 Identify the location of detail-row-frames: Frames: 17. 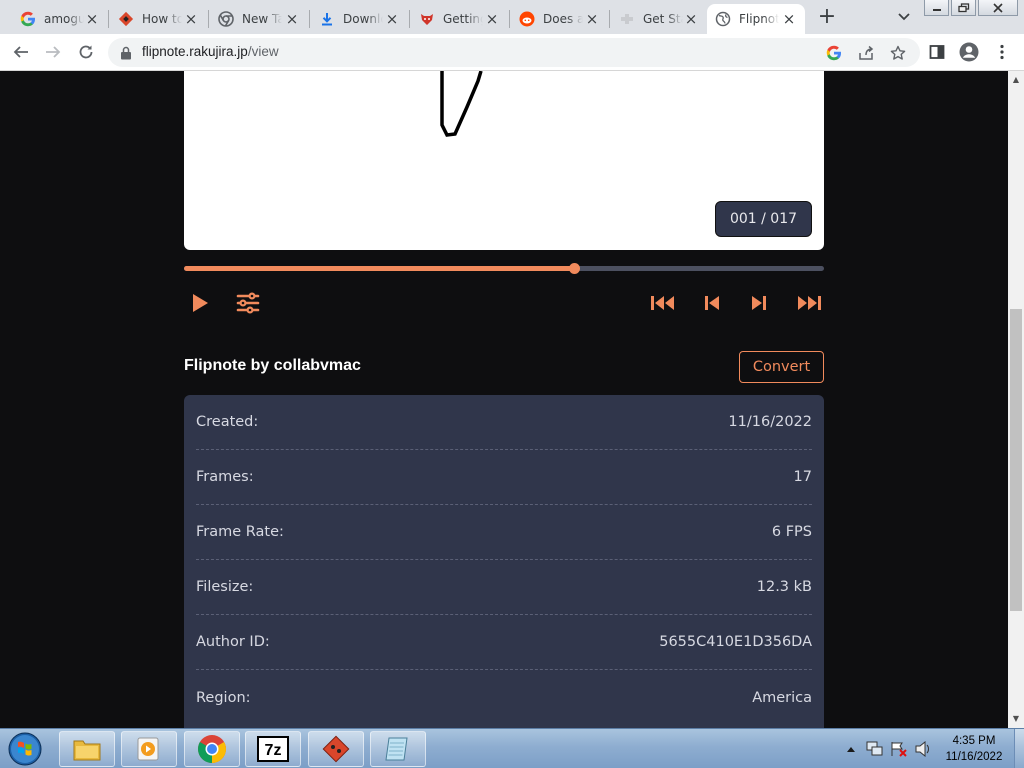
(504, 477).